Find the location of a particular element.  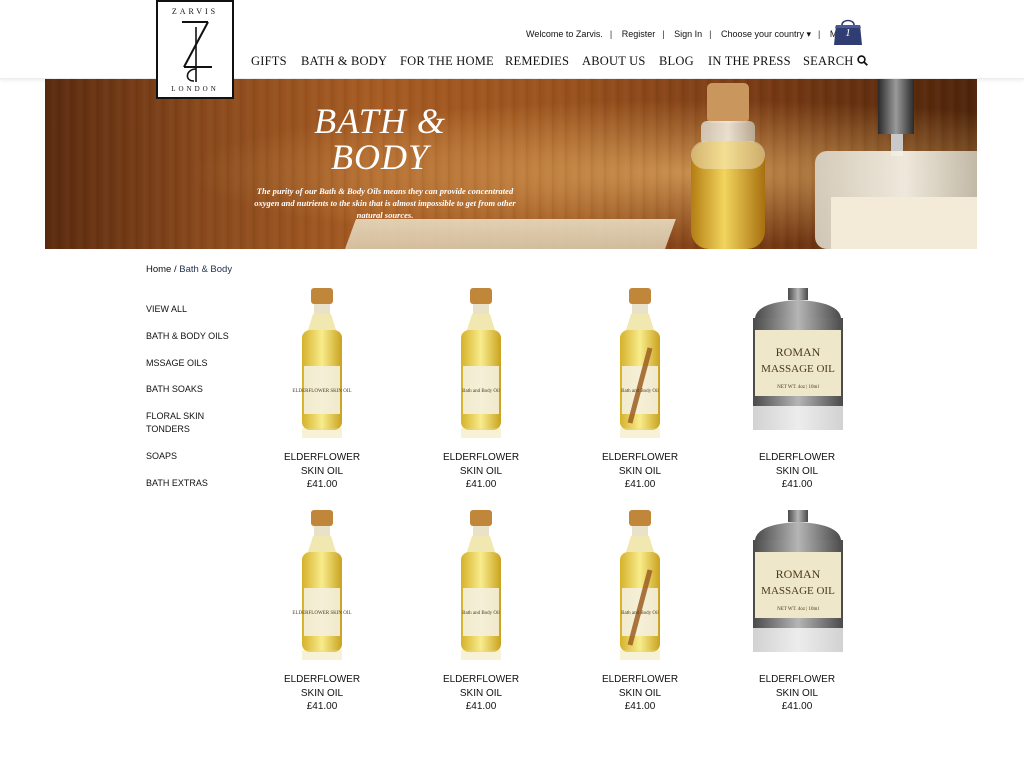

nav-search: SEARCH is located at coordinates (835, 62).